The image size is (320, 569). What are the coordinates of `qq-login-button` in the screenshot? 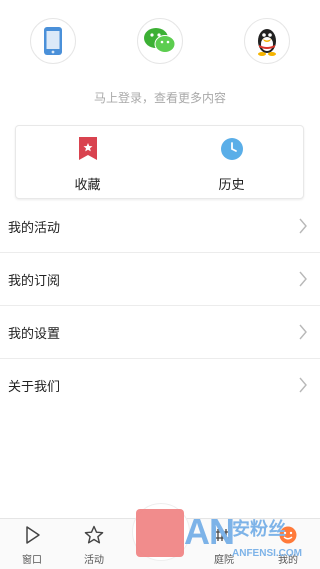 It's located at (267, 41).